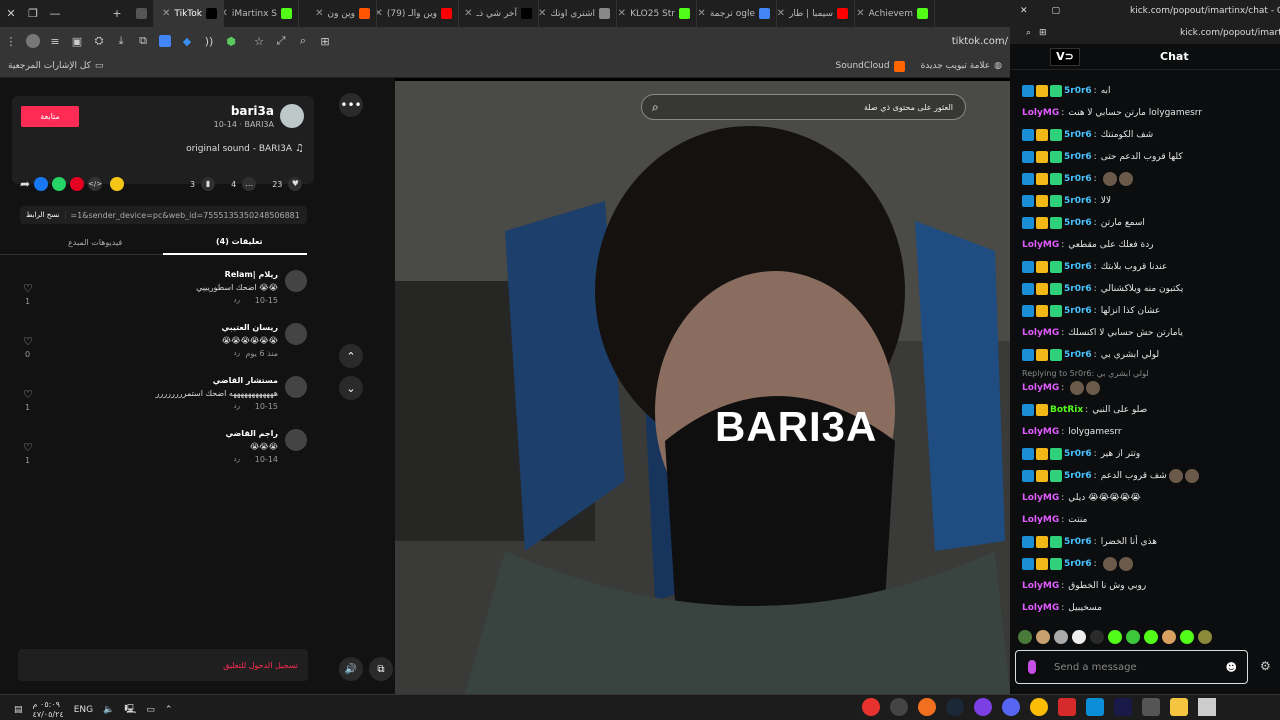  What do you see at coordinates (1039, 707) in the screenshot?
I see `chrome-icon` at bounding box center [1039, 707].